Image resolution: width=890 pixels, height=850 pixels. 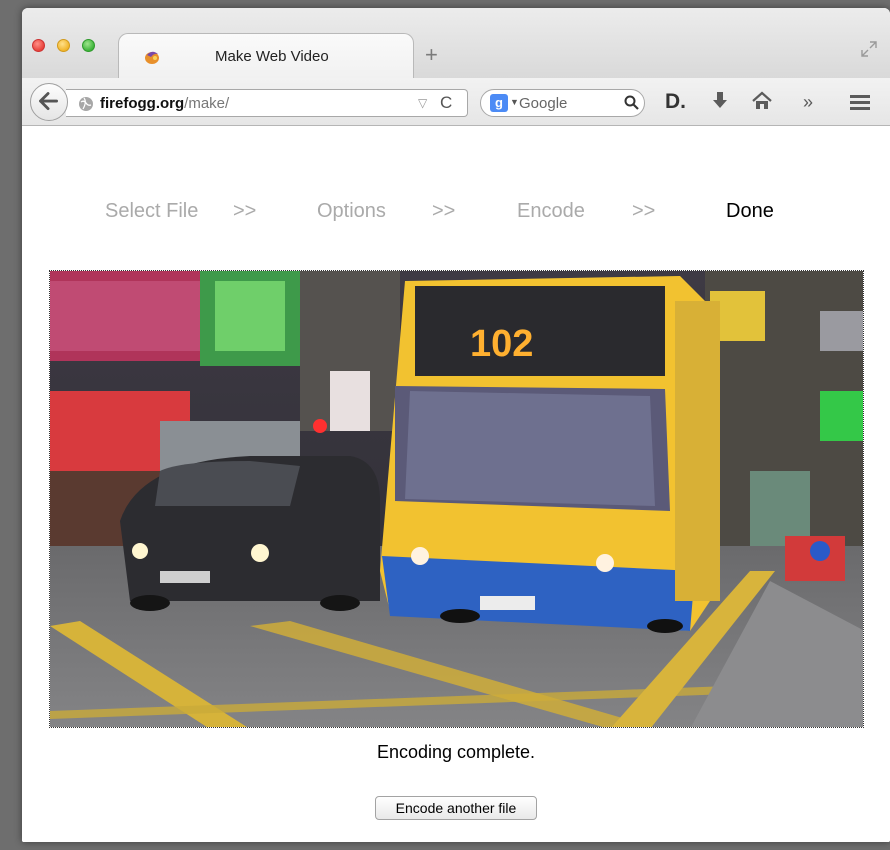 I want to click on status-message: Encoding complete., so click(x=456, y=752).